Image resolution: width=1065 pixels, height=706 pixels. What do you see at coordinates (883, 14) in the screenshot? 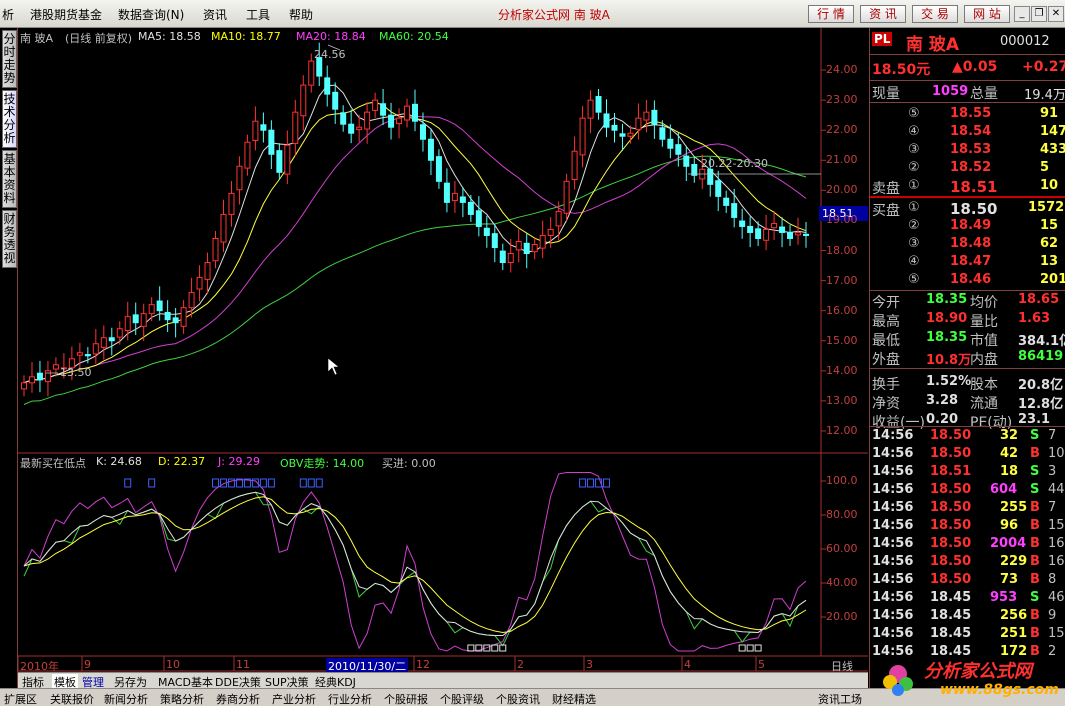
I see `news-button: 资 讯` at bounding box center [883, 14].